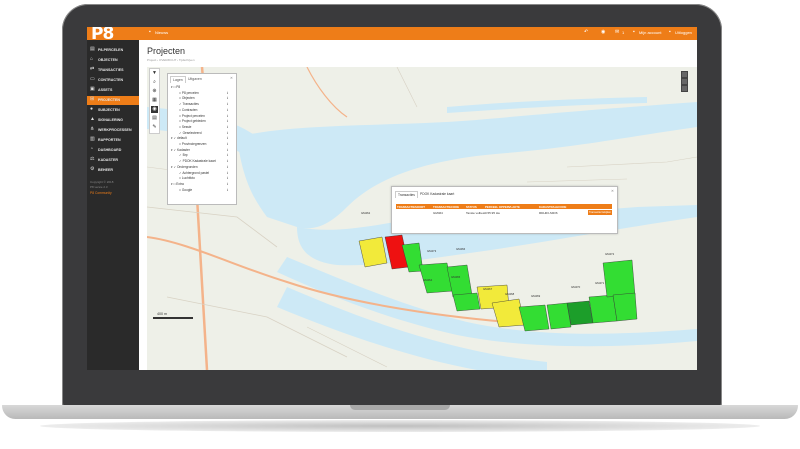  I want to click on breadcrumb-item: OVERZICHT, so click(167, 60).